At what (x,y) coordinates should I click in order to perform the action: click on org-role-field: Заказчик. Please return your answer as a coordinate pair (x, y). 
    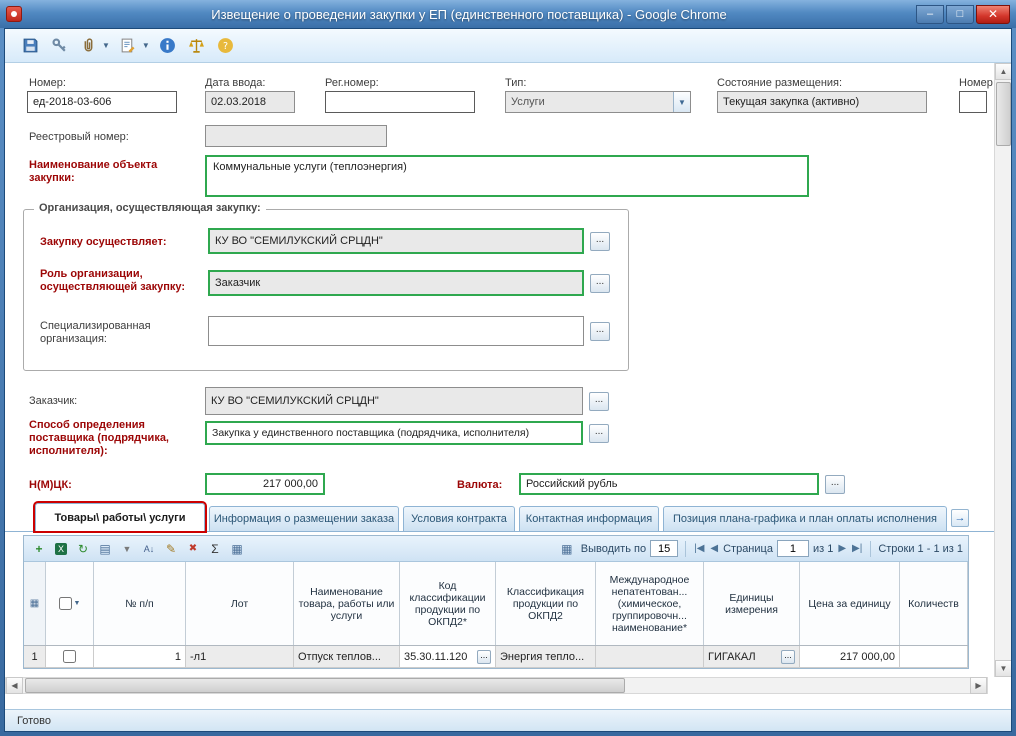
    Looking at the image, I should click on (396, 283).